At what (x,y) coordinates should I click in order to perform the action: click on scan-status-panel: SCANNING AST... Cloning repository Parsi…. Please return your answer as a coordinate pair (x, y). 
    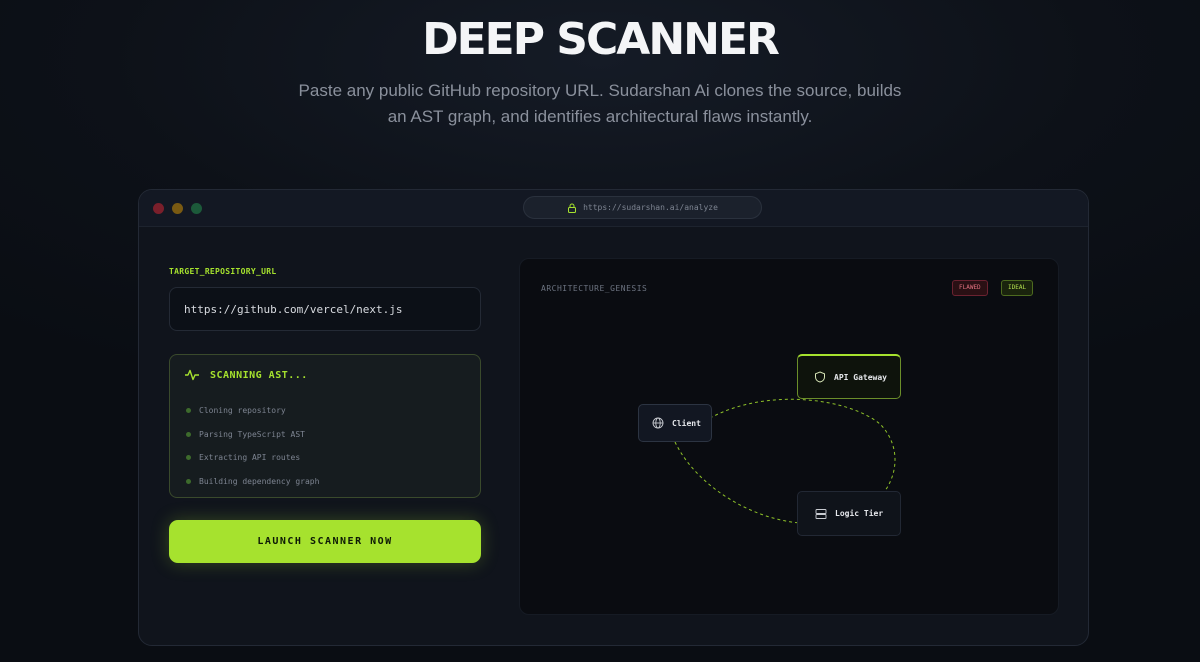
    Looking at the image, I should click on (325, 426).